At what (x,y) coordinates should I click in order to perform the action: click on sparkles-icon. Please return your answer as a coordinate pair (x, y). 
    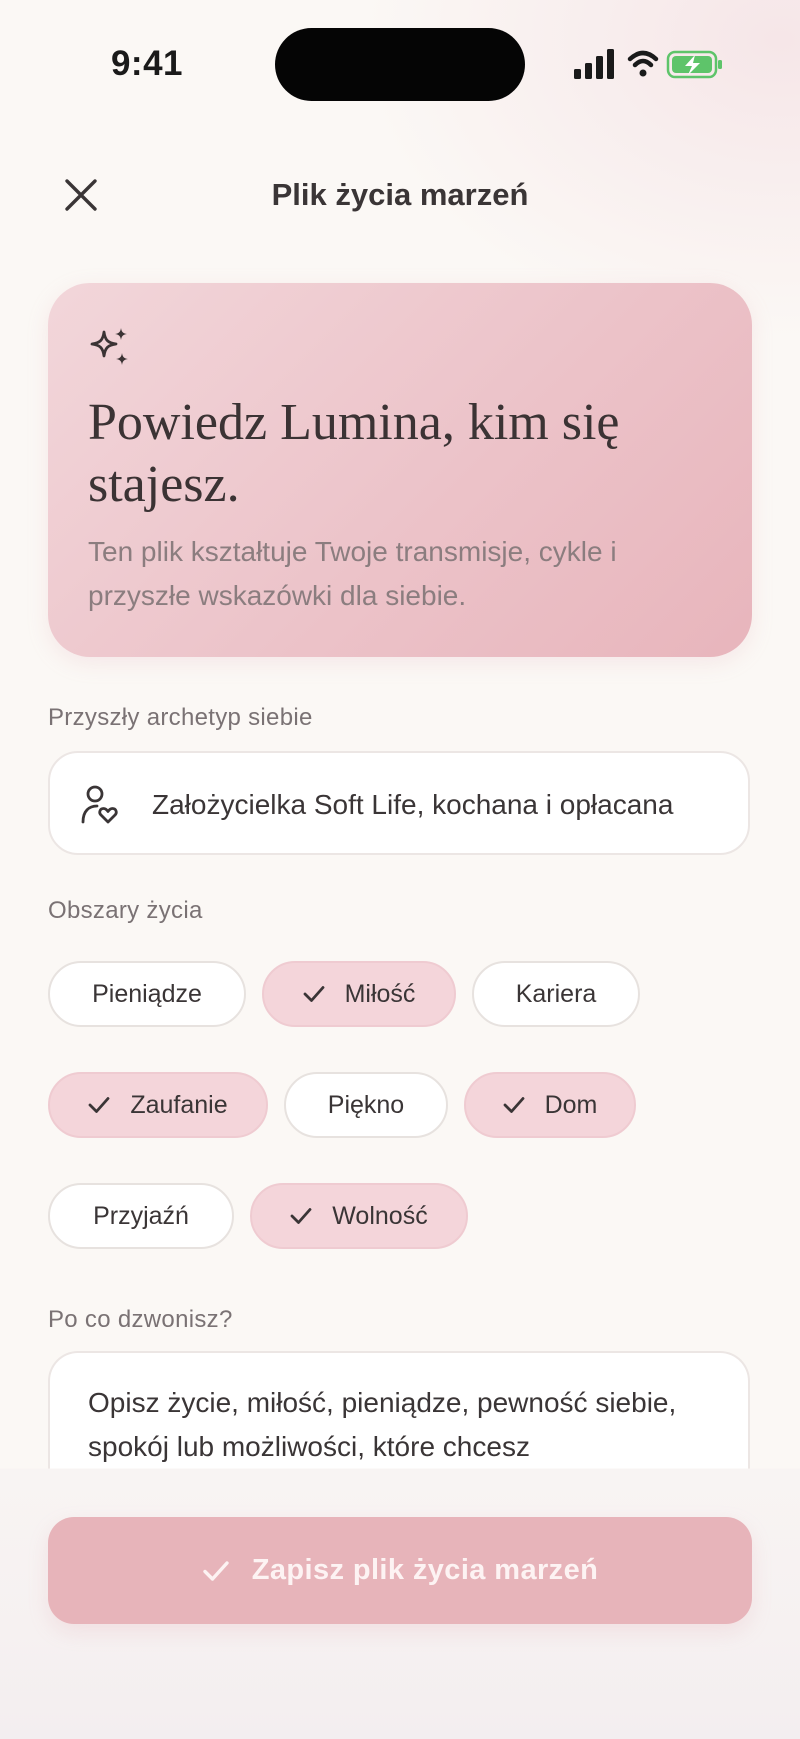
    Looking at the image, I should click on (110, 348).